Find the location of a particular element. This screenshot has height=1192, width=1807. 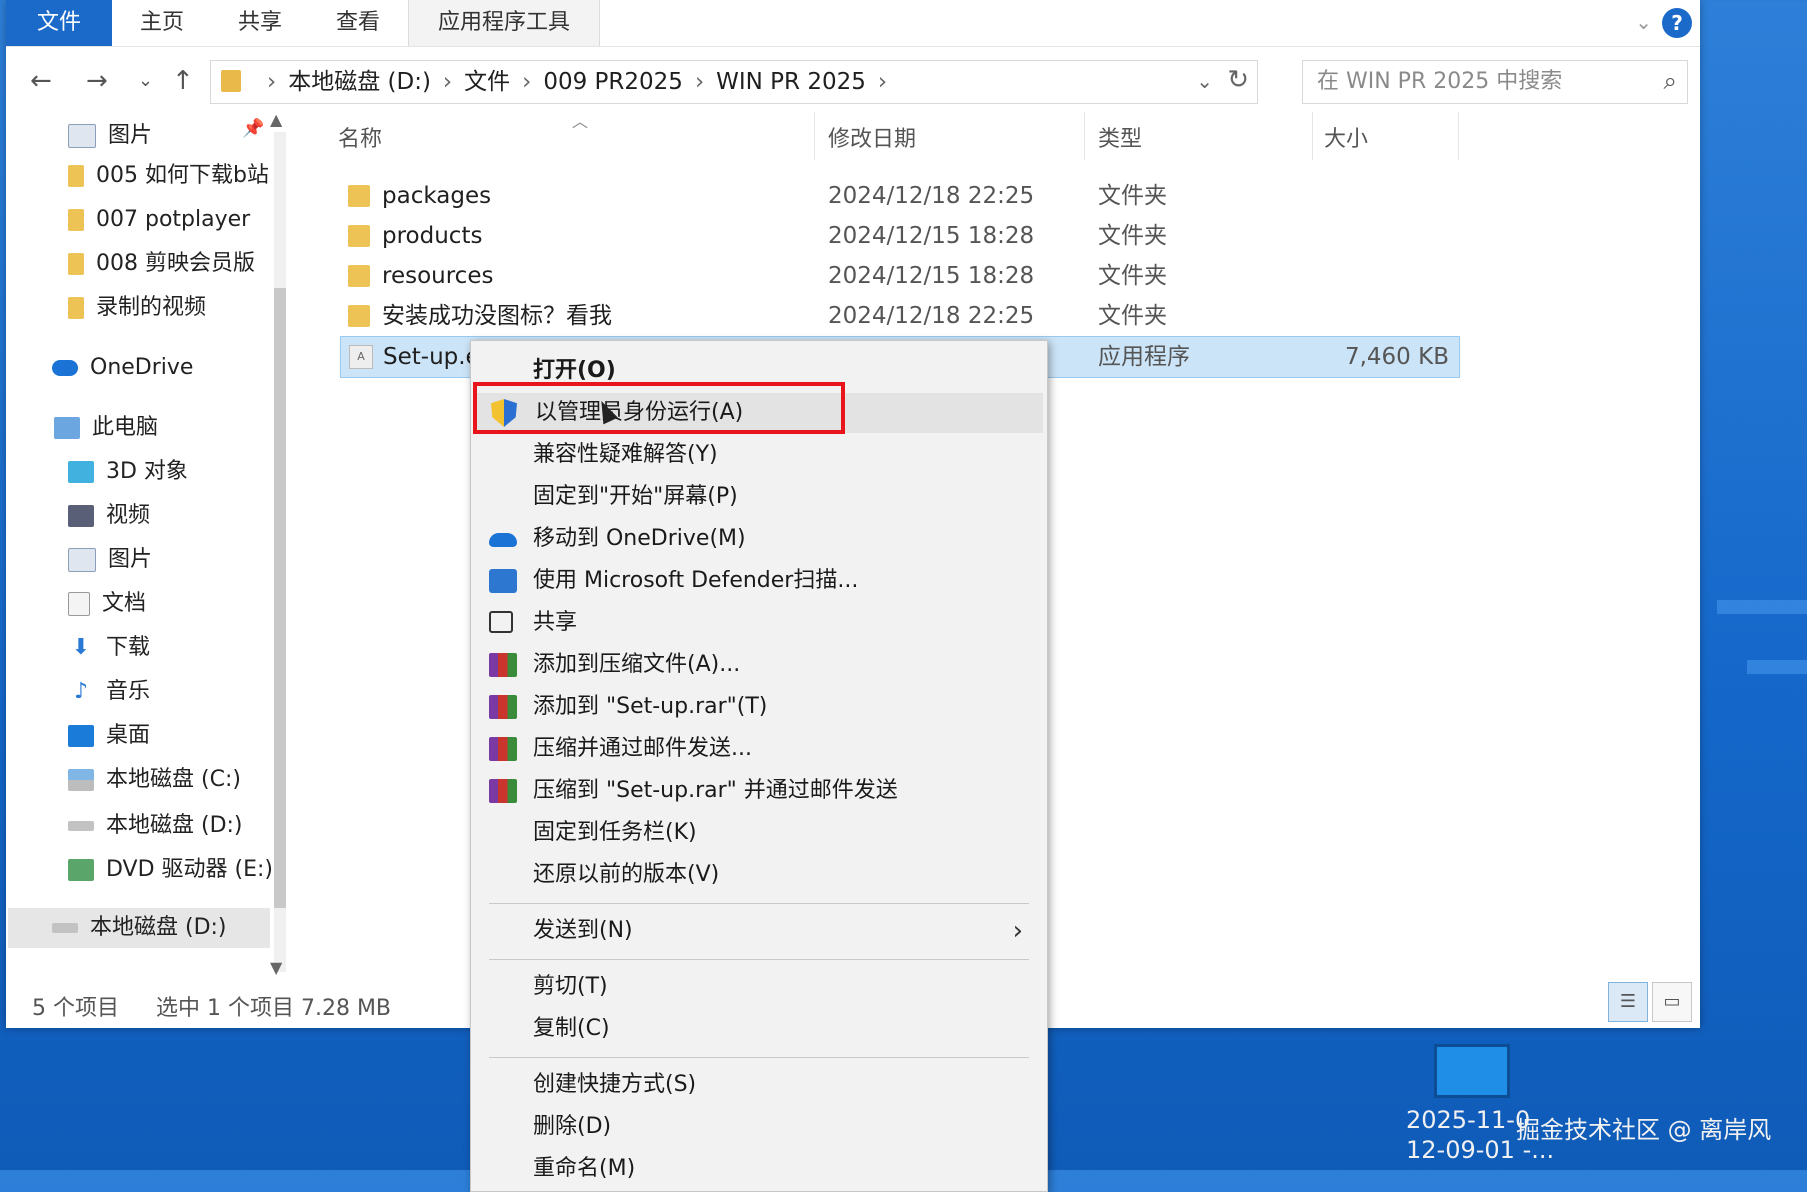

nav-item-folder-008: 008 剪映会员版 is located at coordinates (161, 264).